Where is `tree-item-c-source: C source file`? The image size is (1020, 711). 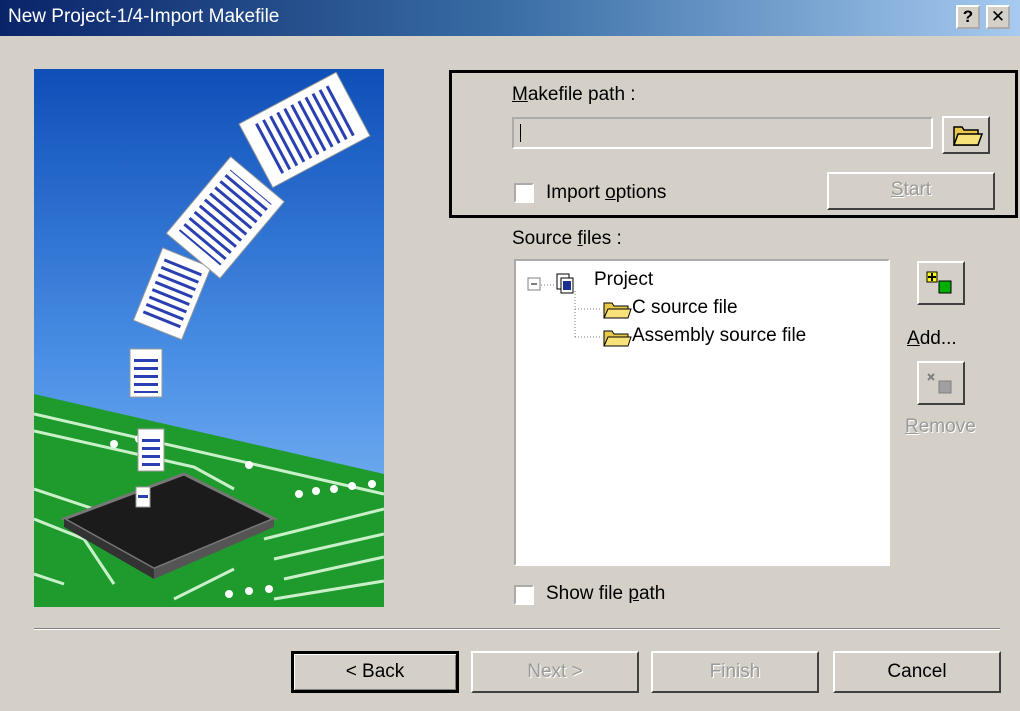 tree-item-c-source: C source file is located at coordinates (685, 308).